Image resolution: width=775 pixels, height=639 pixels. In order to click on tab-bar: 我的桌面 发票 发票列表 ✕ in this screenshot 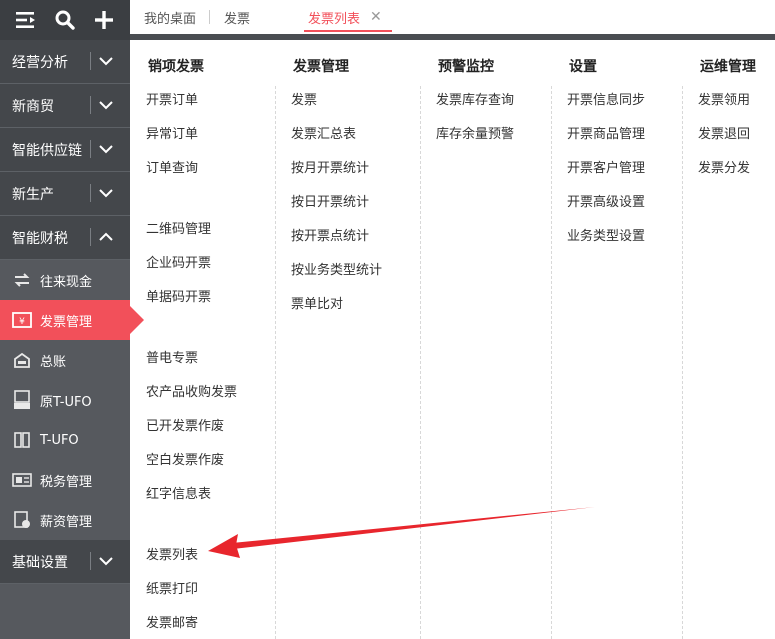, I will do `click(452, 17)`.